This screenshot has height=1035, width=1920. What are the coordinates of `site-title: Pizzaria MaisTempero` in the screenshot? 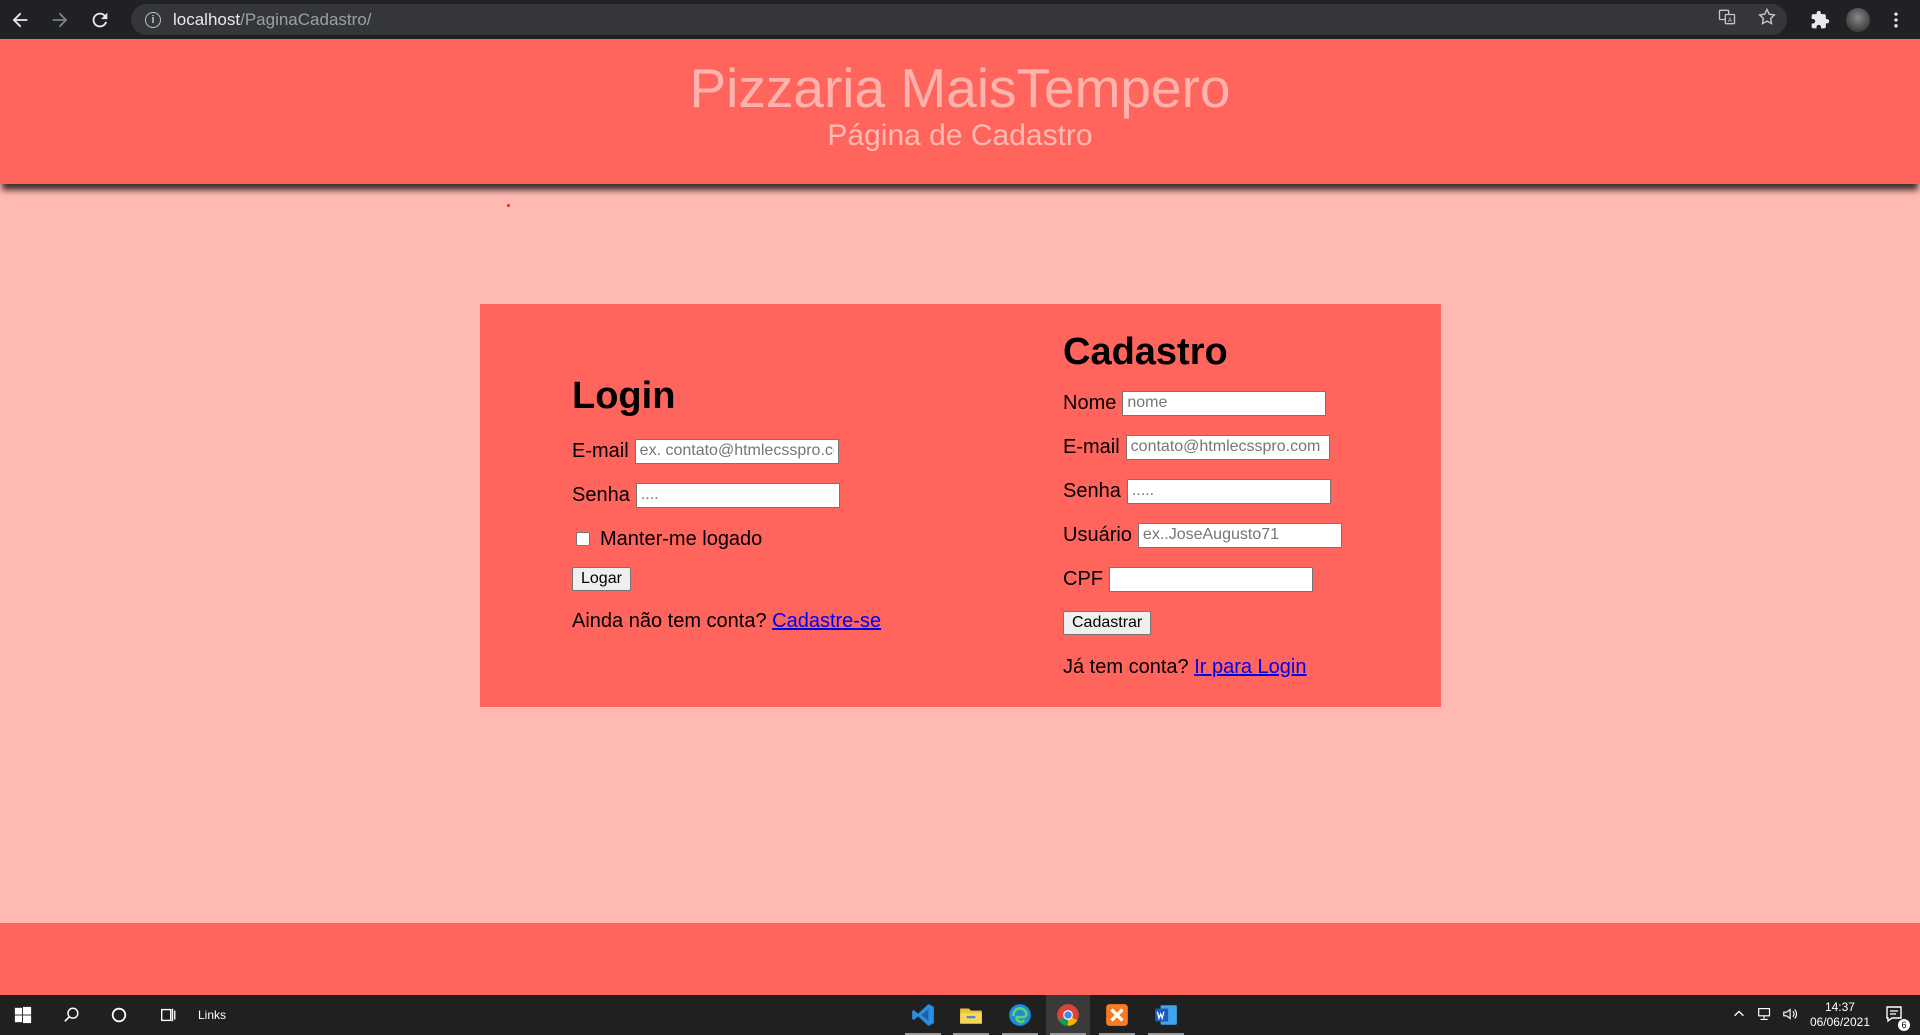 It's located at (960, 88).